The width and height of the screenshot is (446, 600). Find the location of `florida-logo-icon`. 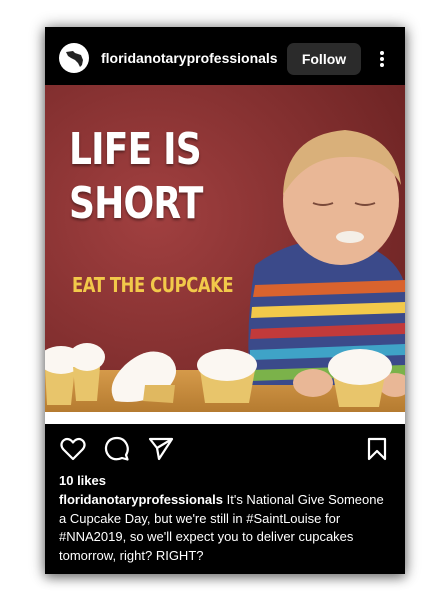

florida-logo-icon is located at coordinates (74, 59).